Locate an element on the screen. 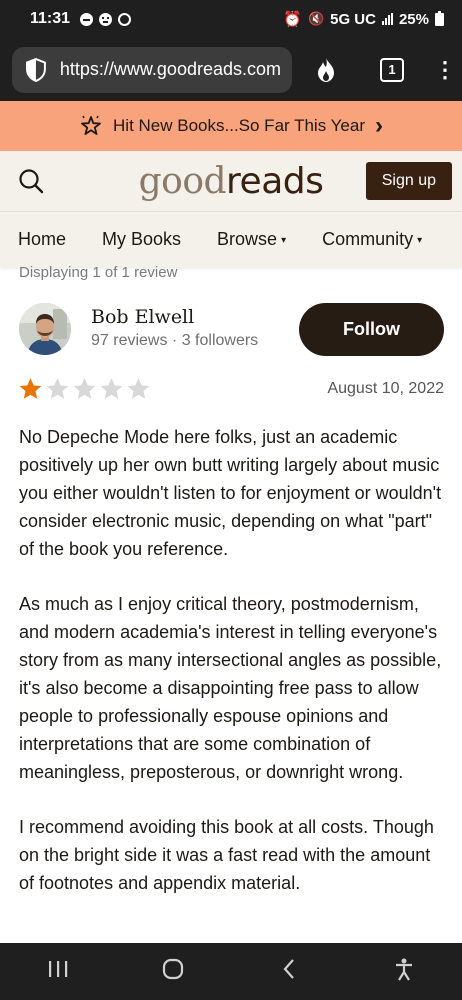 The height and width of the screenshot is (1000, 462). address-bar: https://www.goodreads.com is located at coordinates (152, 69).